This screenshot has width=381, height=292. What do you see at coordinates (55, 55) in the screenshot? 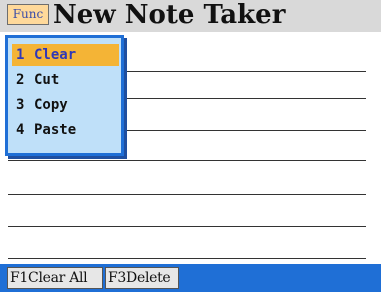
I see `menu-item-label: Clear` at bounding box center [55, 55].